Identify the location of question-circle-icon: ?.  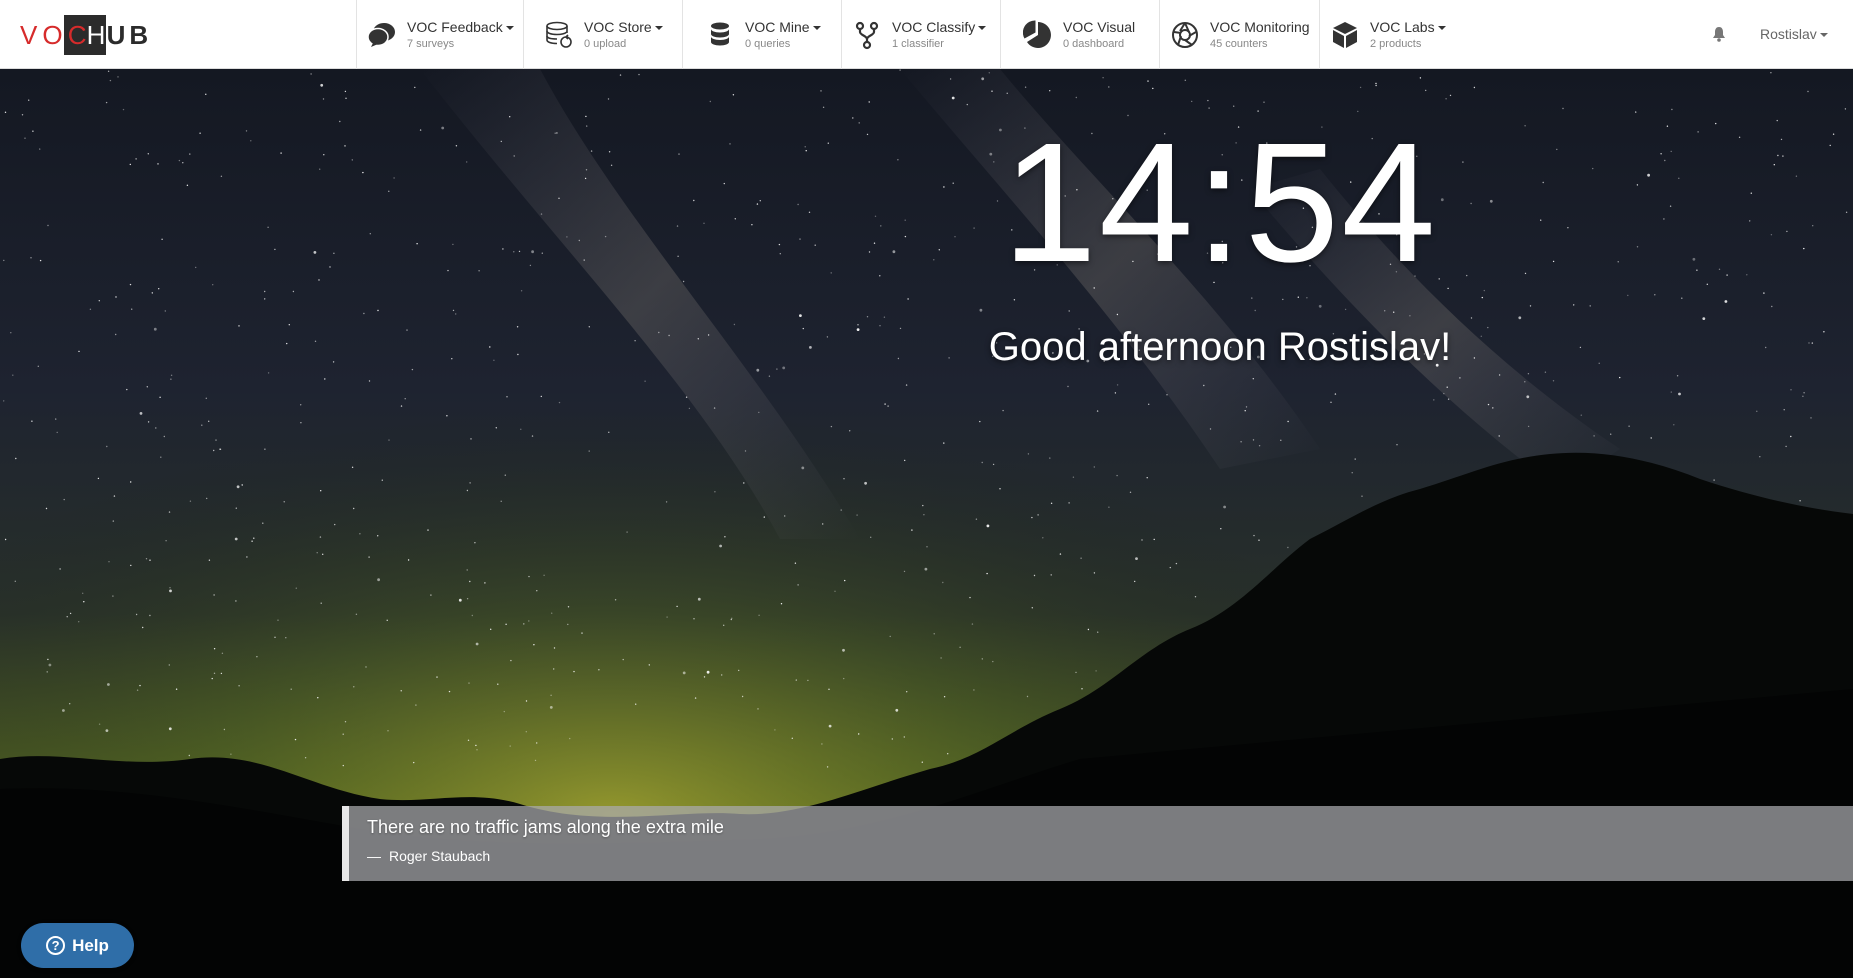
(56, 945).